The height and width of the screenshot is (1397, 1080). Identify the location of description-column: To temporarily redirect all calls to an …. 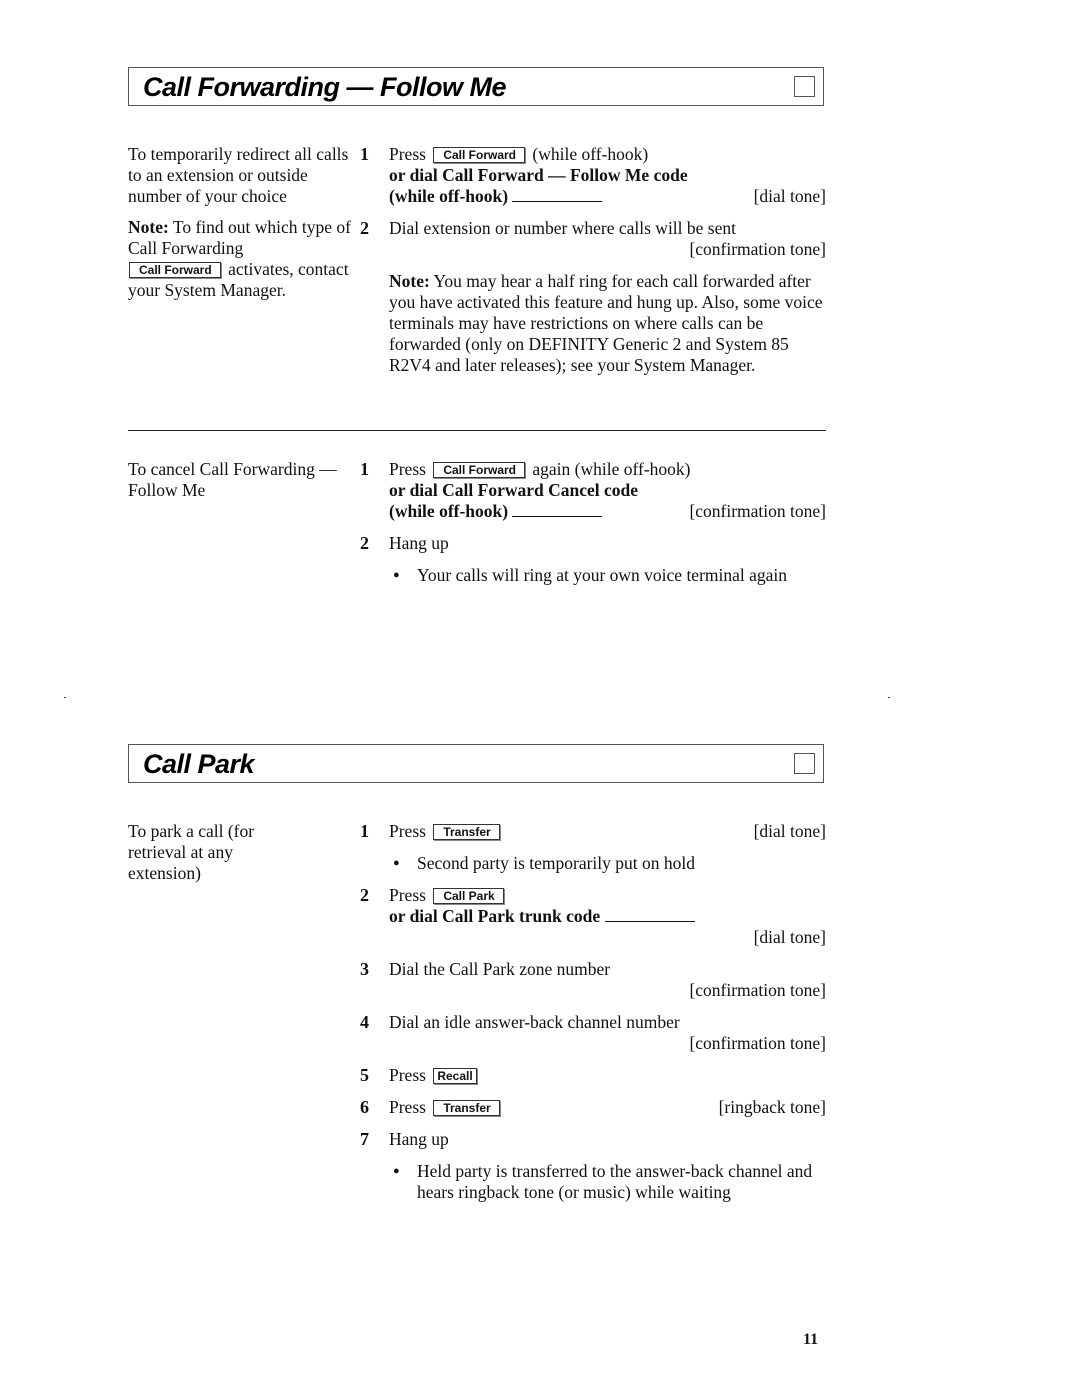
(240, 222).